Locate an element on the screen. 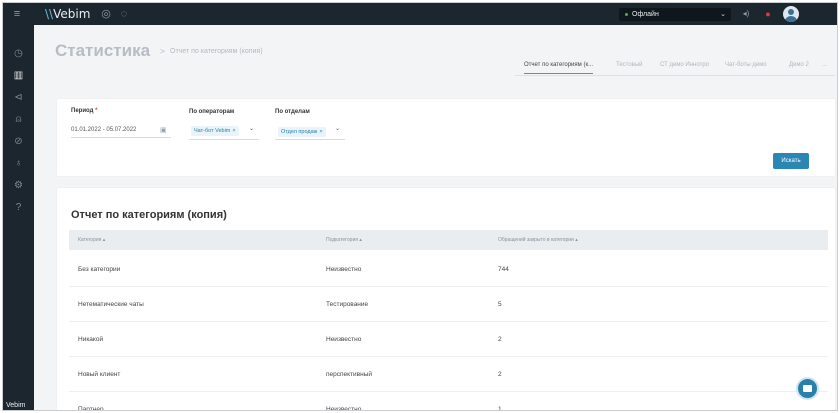 The height and width of the screenshot is (413, 840). tab-test: Тестовый is located at coordinates (629, 65).